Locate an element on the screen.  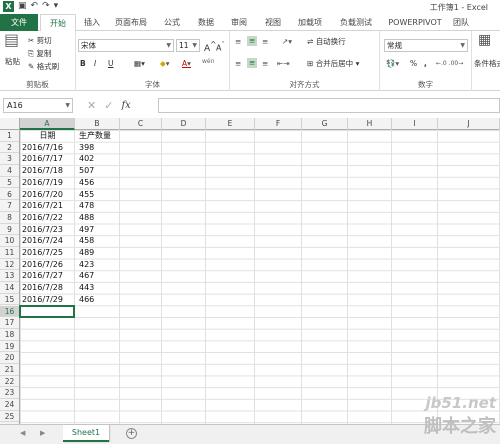
comma-button: , is located at coordinates (425, 64).